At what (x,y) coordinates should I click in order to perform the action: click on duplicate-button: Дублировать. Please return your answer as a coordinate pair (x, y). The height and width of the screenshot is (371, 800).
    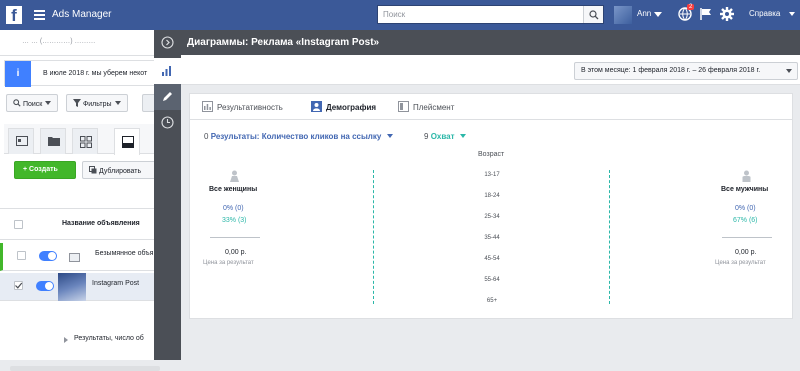
    Looking at the image, I should click on (122, 170).